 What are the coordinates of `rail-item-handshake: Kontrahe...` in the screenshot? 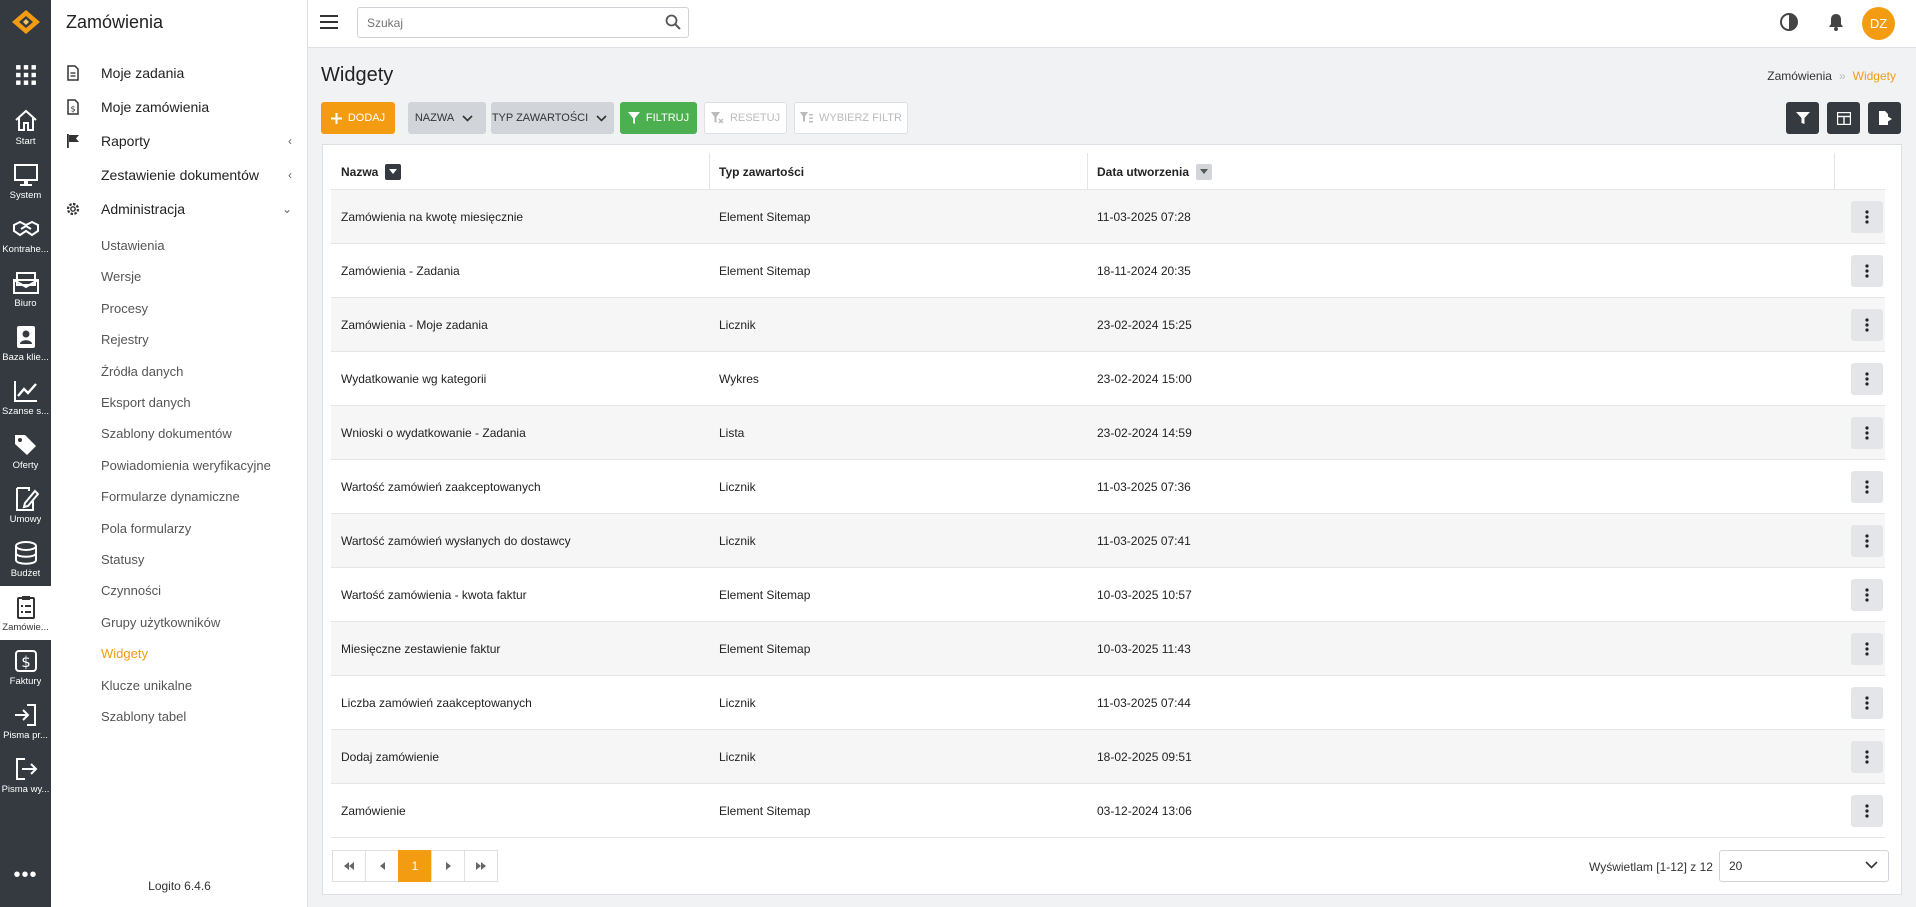 It's located at (25, 235).